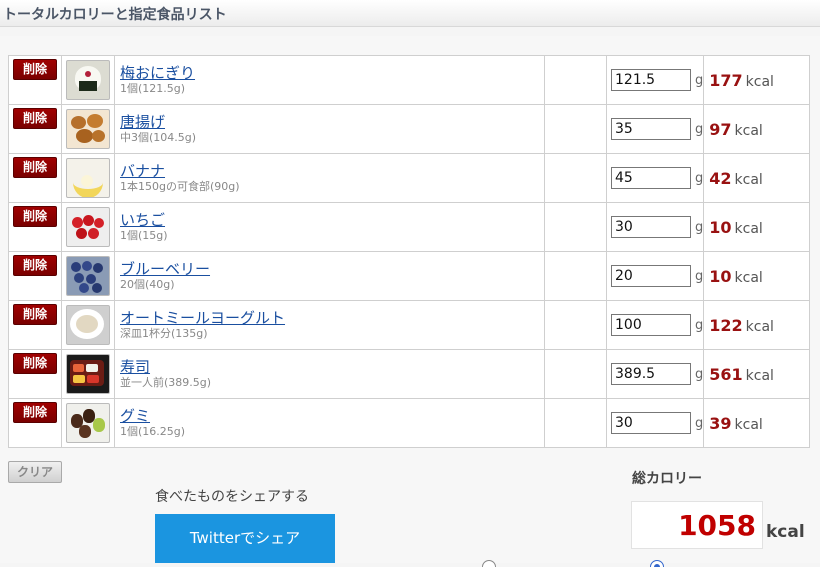 The width and height of the screenshot is (820, 567). What do you see at coordinates (88, 178) in the screenshot?
I see `banana-icon` at bounding box center [88, 178].